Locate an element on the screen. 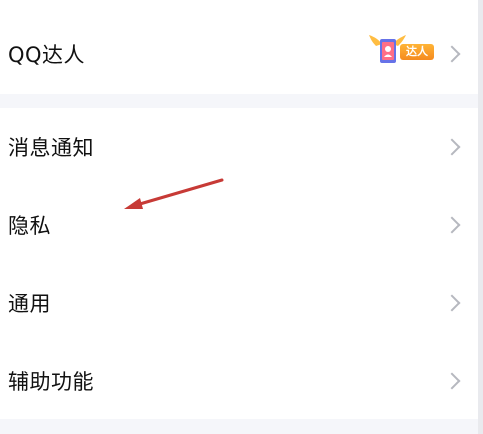  qq-expert-badge-icon: 达人 is located at coordinates (401, 50).